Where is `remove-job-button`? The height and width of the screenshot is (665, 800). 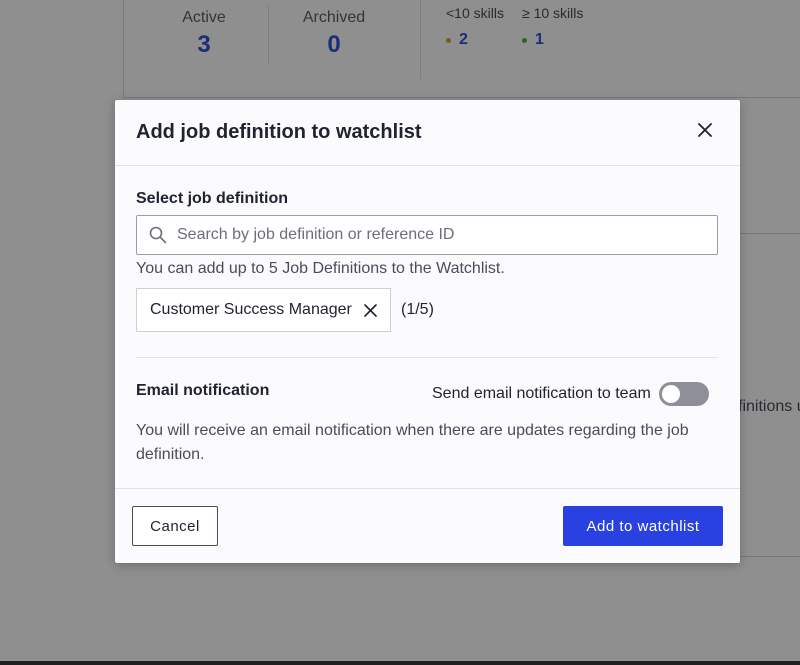
remove-job-button is located at coordinates (371, 310).